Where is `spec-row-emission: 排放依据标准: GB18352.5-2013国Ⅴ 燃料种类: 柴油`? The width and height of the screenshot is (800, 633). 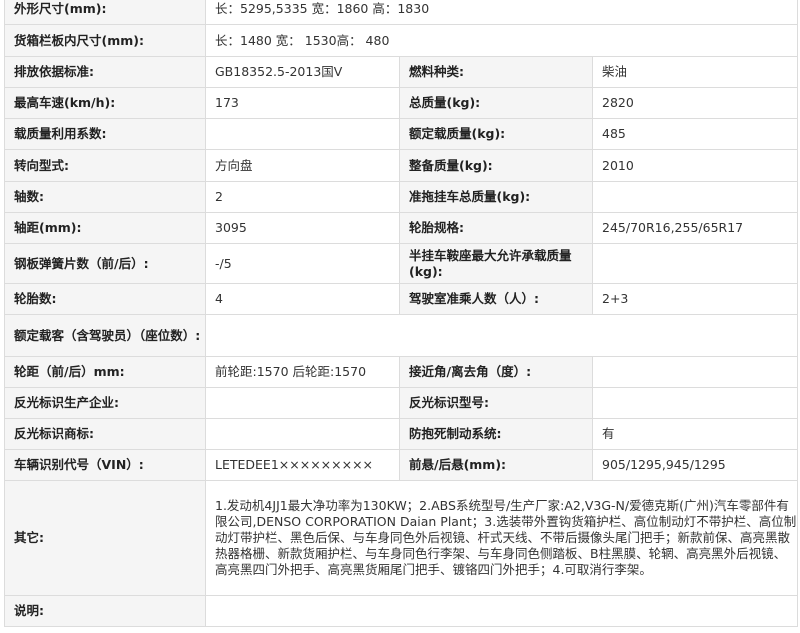 spec-row-emission: 排放依据标准: GB18352.5-2013国Ⅴ 燃料种类: 柴油 is located at coordinates (401, 72).